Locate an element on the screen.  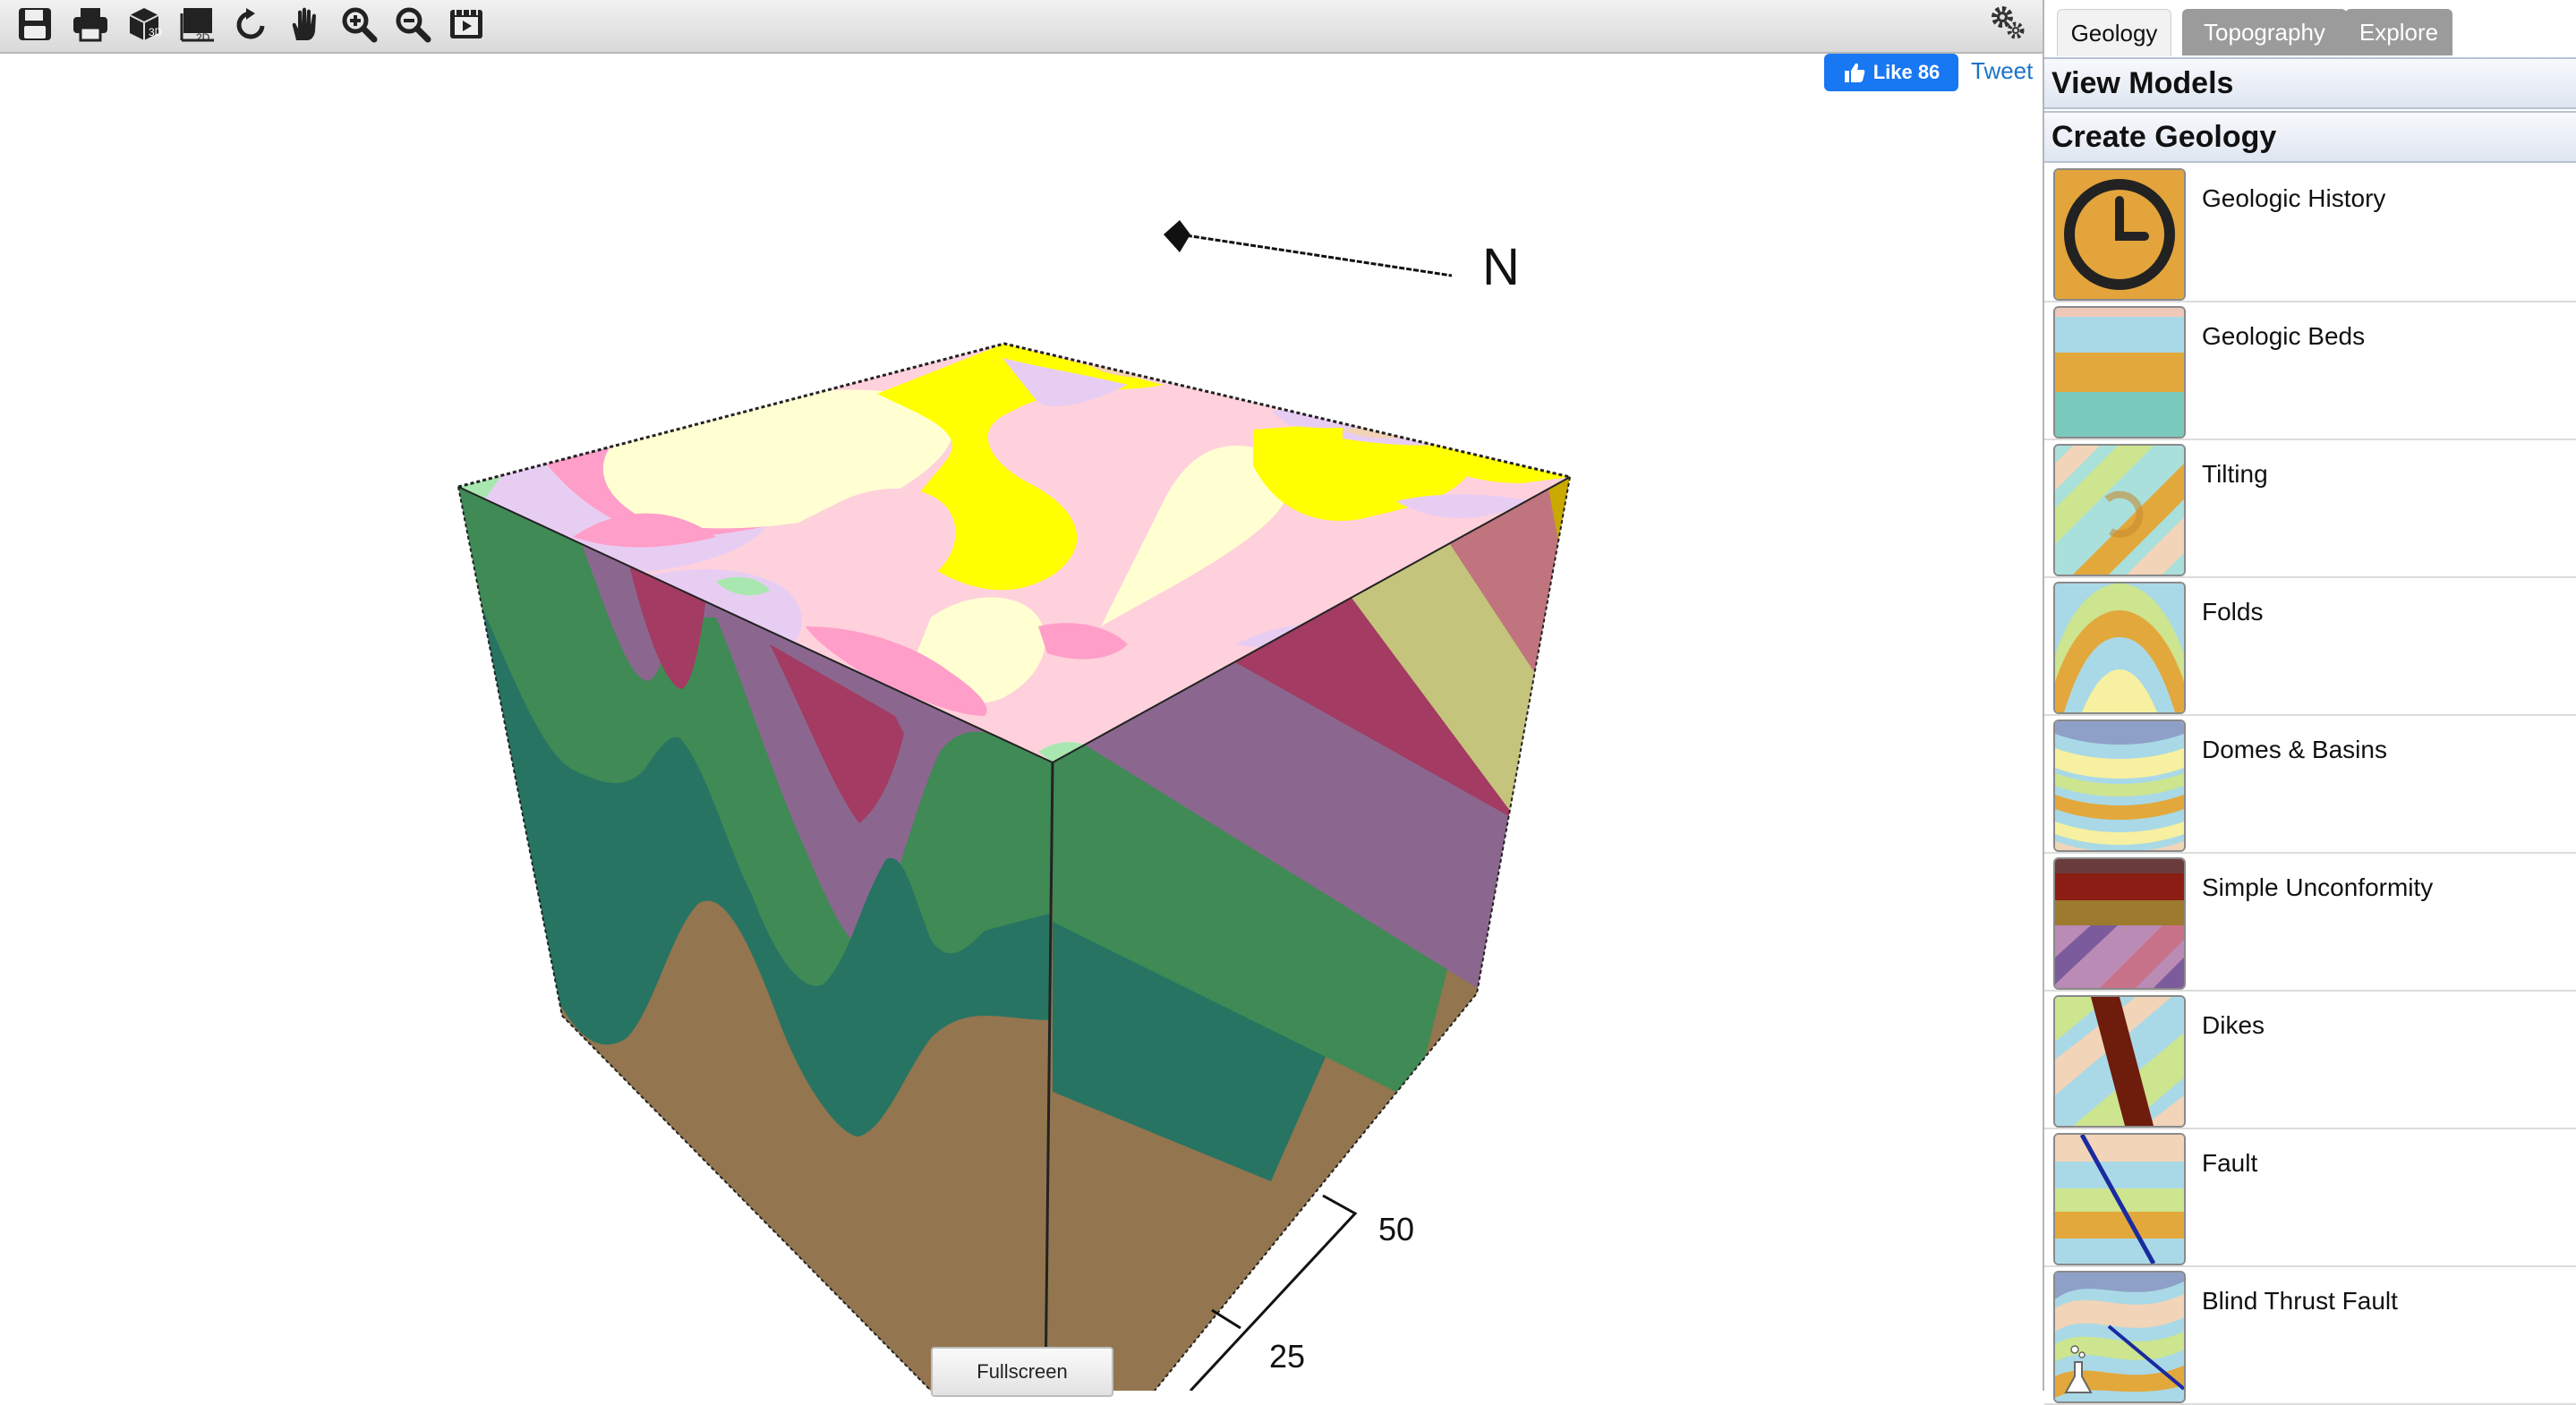
animation-icon is located at coordinates (466, 24).